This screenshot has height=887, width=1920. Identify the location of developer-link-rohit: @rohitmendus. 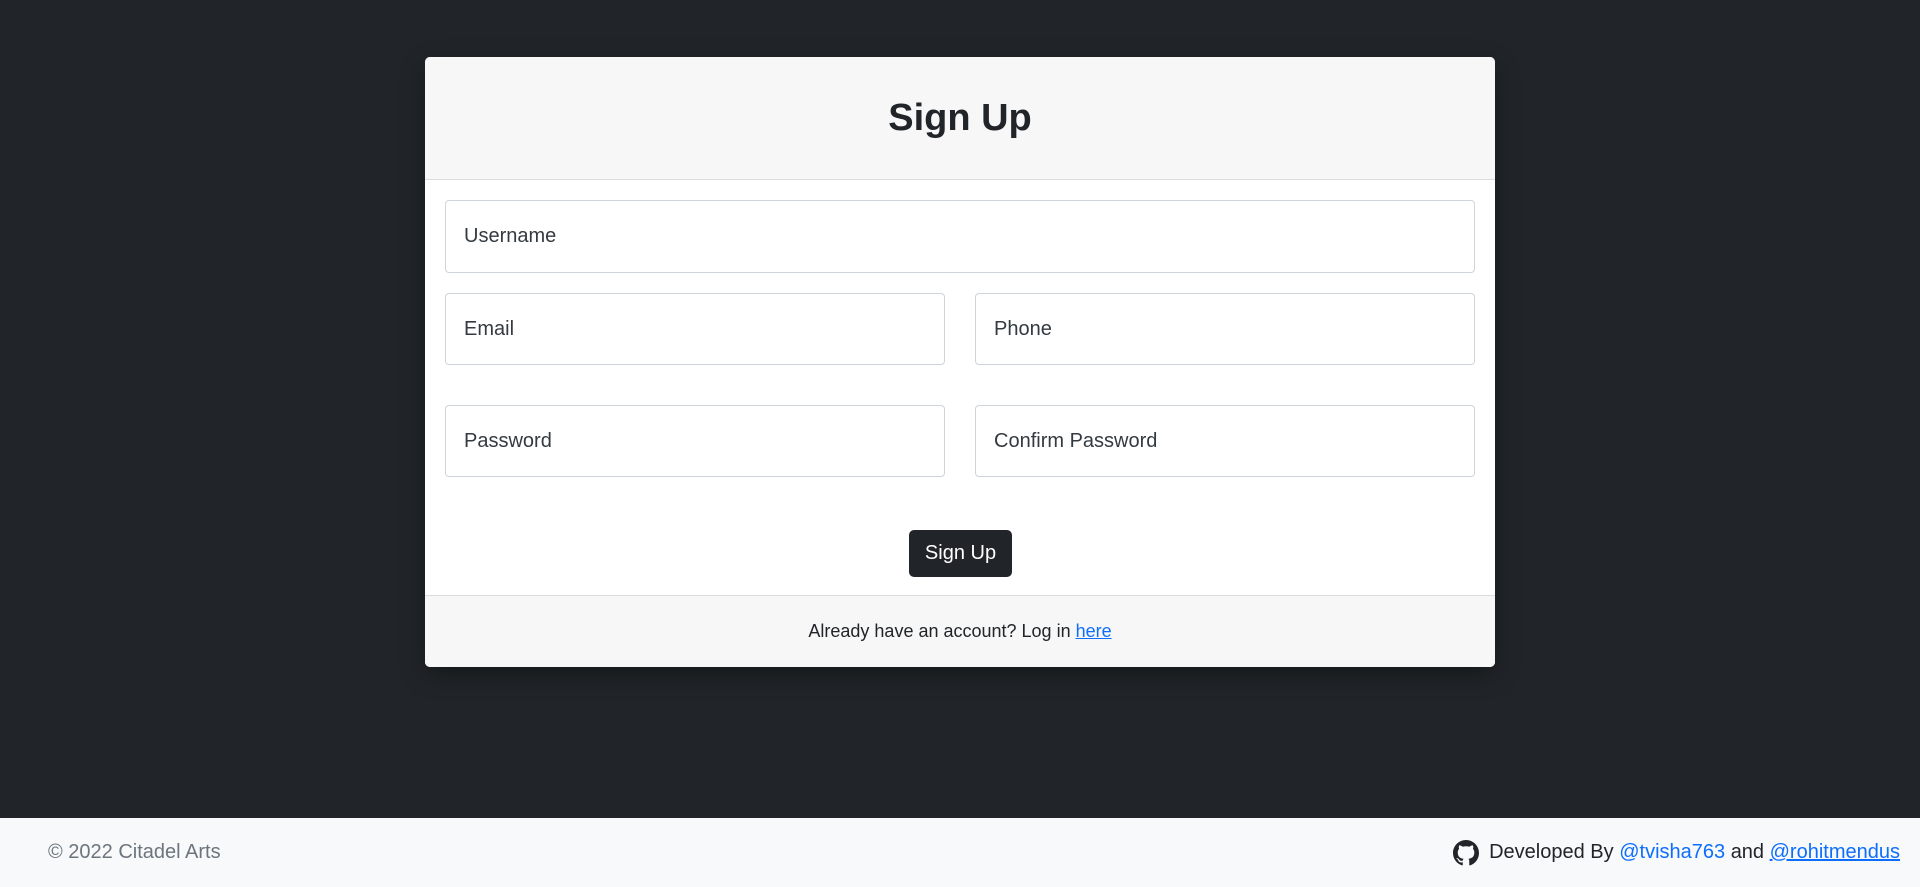
(1835, 852).